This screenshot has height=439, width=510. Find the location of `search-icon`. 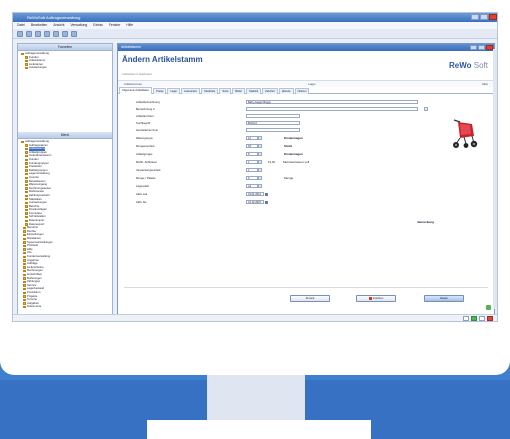

search-icon is located at coordinates (56, 34).